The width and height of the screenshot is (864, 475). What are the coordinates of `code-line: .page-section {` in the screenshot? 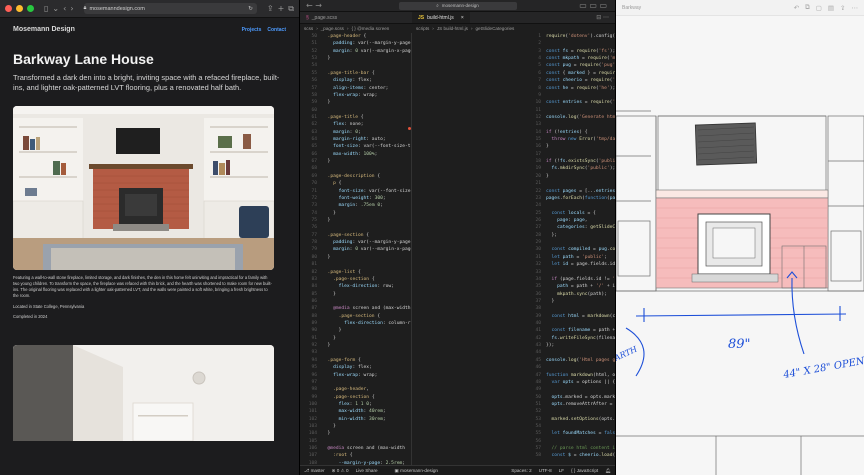 It's located at (354, 279).